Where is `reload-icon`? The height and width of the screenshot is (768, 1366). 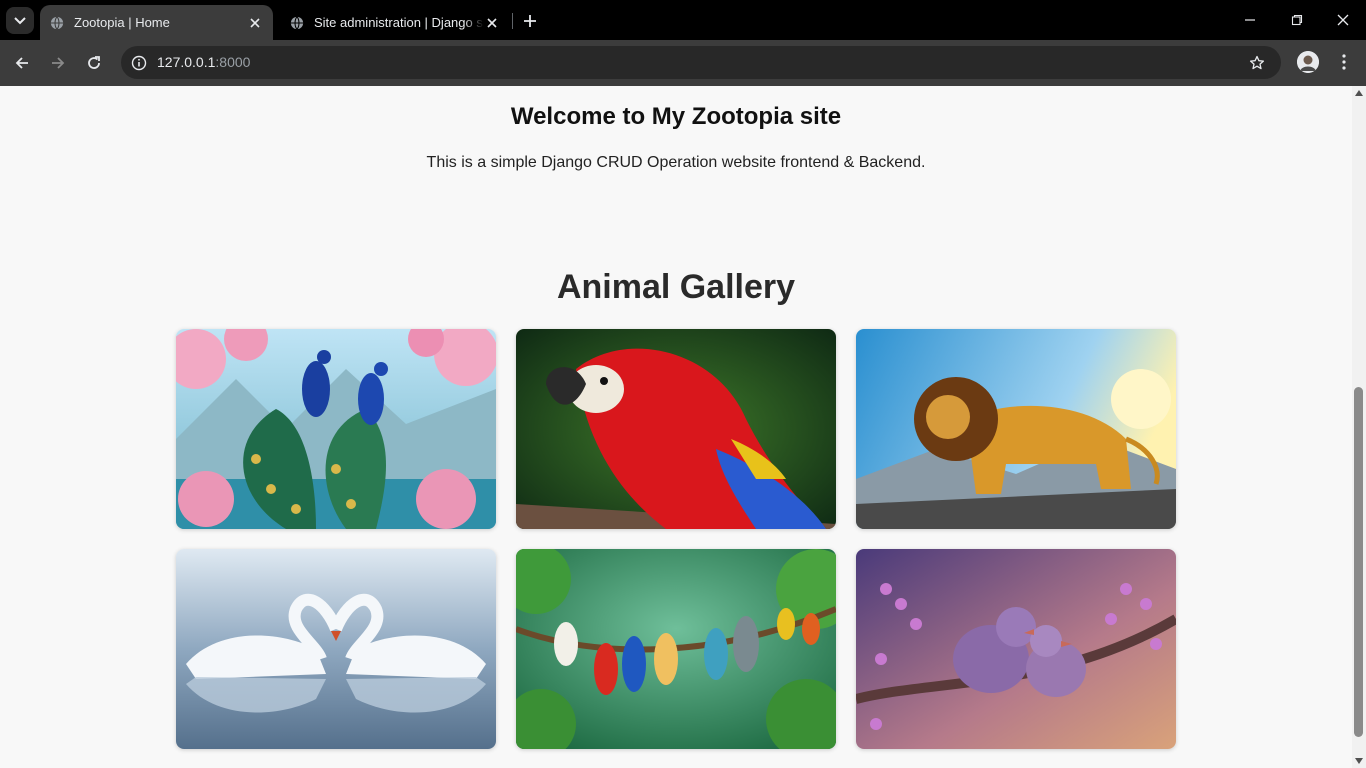 reload-icon is located at coordinates (94, 62).